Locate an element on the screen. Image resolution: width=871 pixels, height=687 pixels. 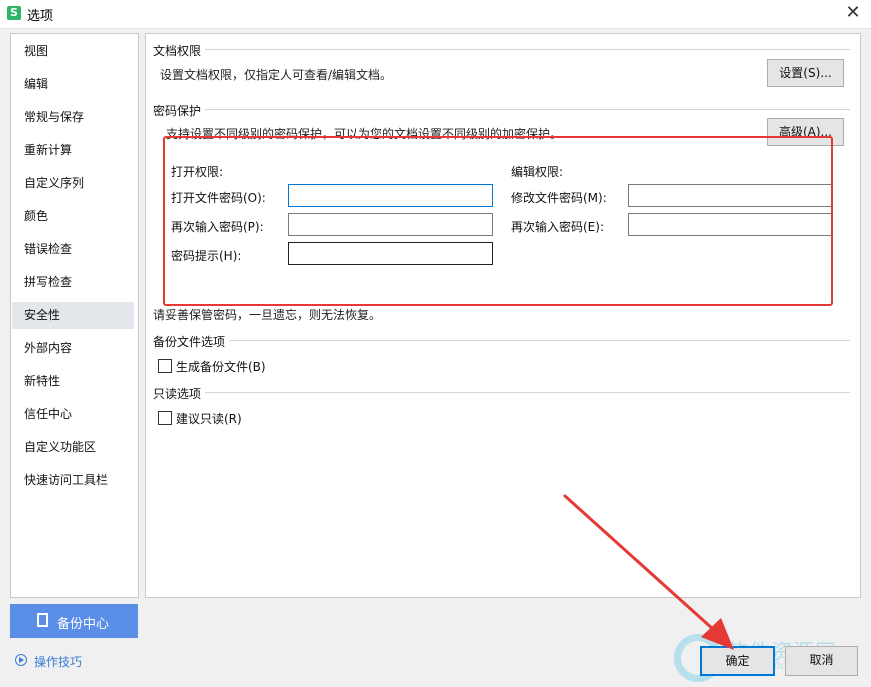
password-hint-label: 密码提示(H): is located at coordinates (206, 256).